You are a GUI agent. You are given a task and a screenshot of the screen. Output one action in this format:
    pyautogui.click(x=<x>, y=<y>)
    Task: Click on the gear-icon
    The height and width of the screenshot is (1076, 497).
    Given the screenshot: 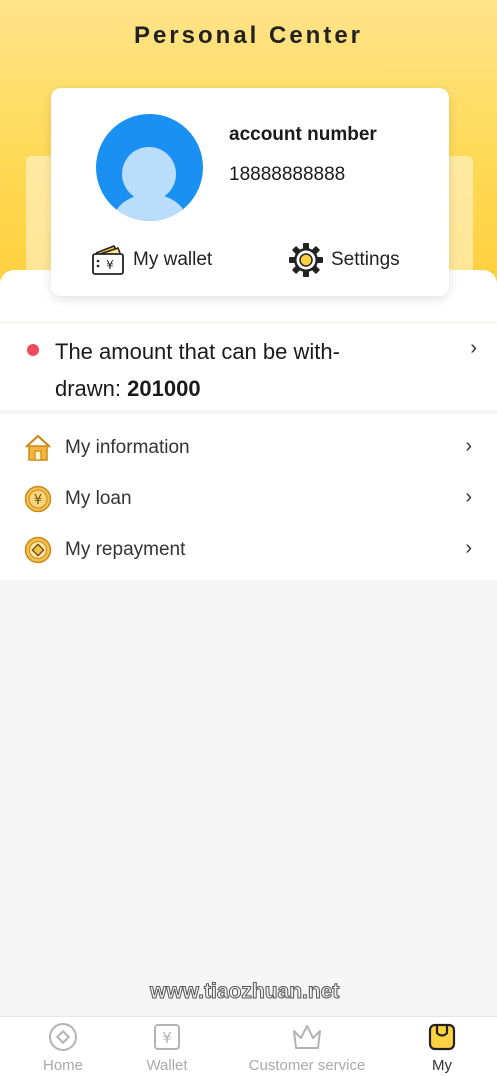 What is the action you would take?
    pyautogui.click(x=306, y=260)
    